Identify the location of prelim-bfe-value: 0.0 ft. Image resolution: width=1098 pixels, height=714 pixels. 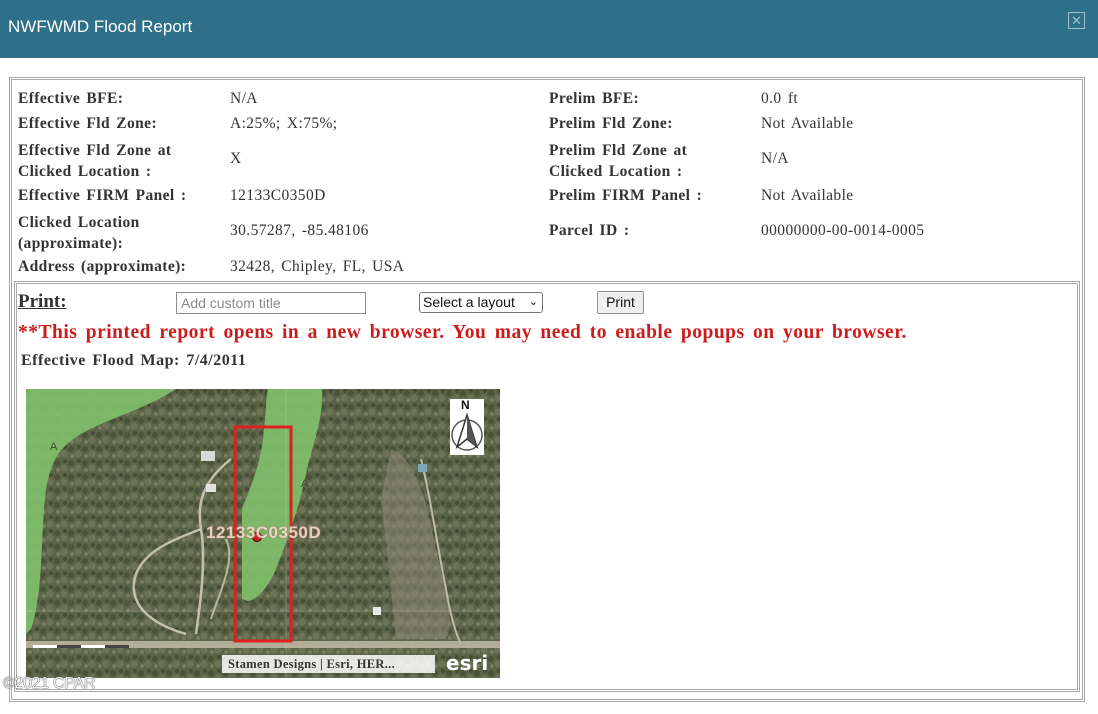
(780, 98).